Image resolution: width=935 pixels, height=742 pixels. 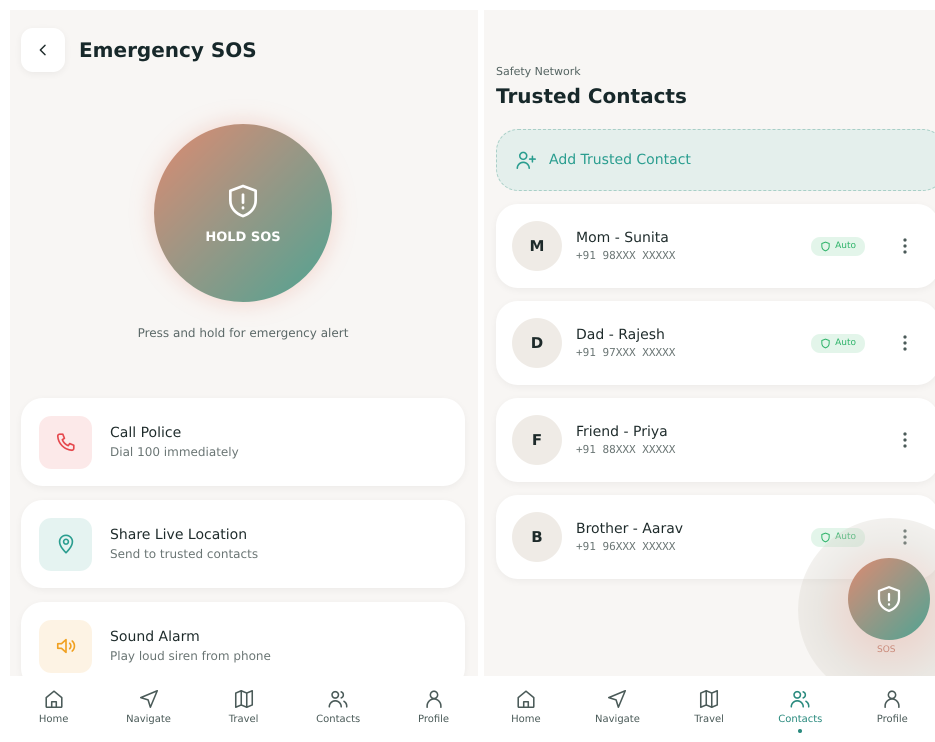 What do you see at coordinates (179, 535) in the screenshot?
I see `action-title: Share Live Location` at bounding box center [179, 535].